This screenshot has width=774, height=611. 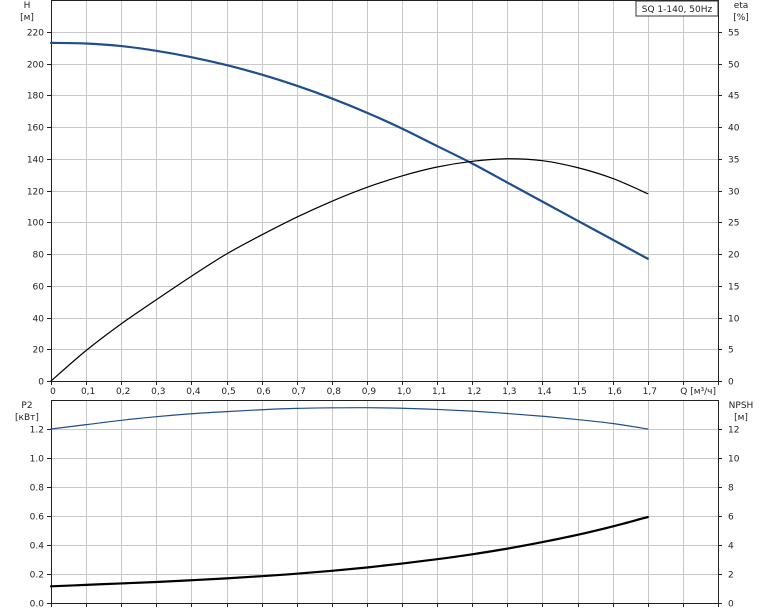 I want to click on left-tick-label: 200, so click(x=35, y=66).